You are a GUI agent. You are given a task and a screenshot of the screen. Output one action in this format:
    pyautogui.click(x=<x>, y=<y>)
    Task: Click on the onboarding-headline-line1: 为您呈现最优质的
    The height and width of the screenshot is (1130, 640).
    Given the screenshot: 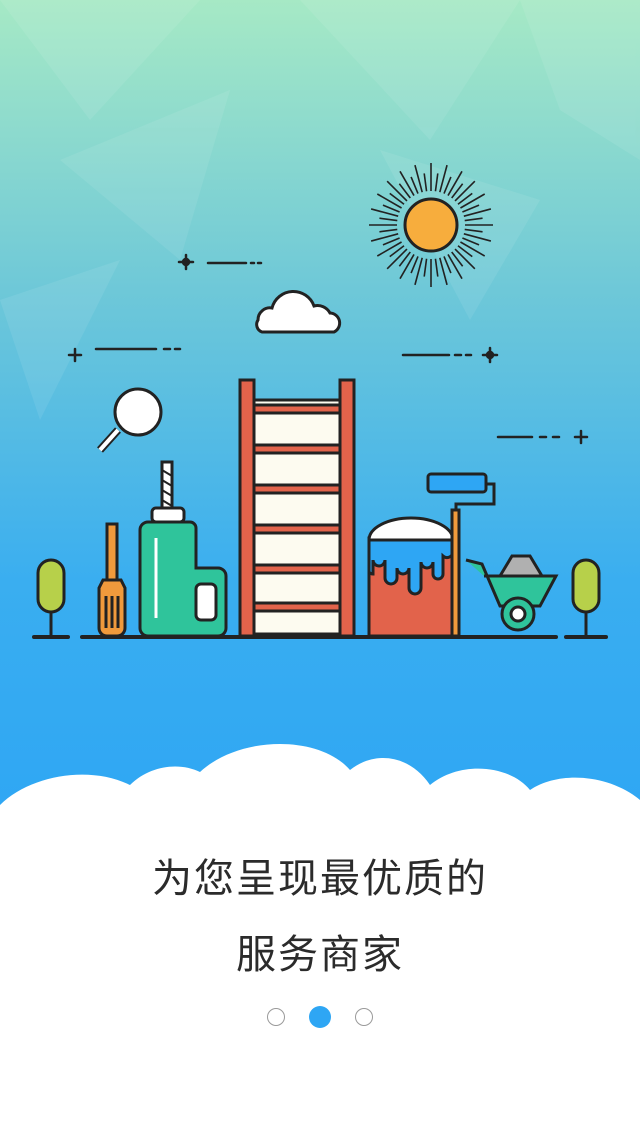 What is the action you would take?
    pyautogui.click(x=320, y=879)
    